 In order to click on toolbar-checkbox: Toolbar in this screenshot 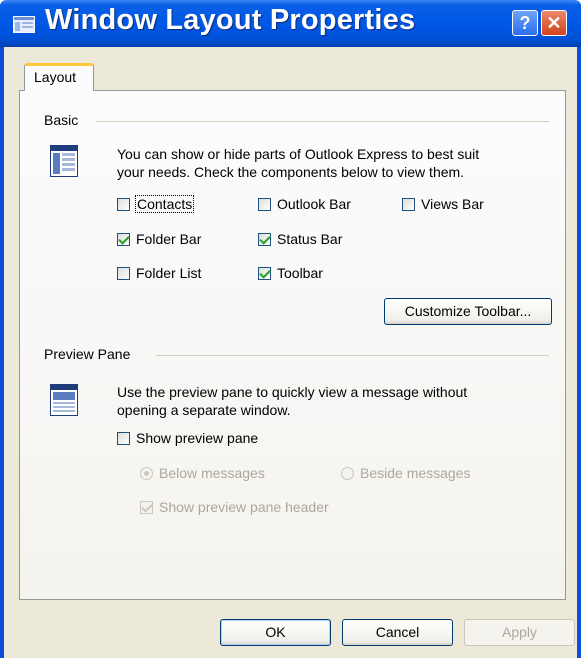, I will do `click(290, 273)`.